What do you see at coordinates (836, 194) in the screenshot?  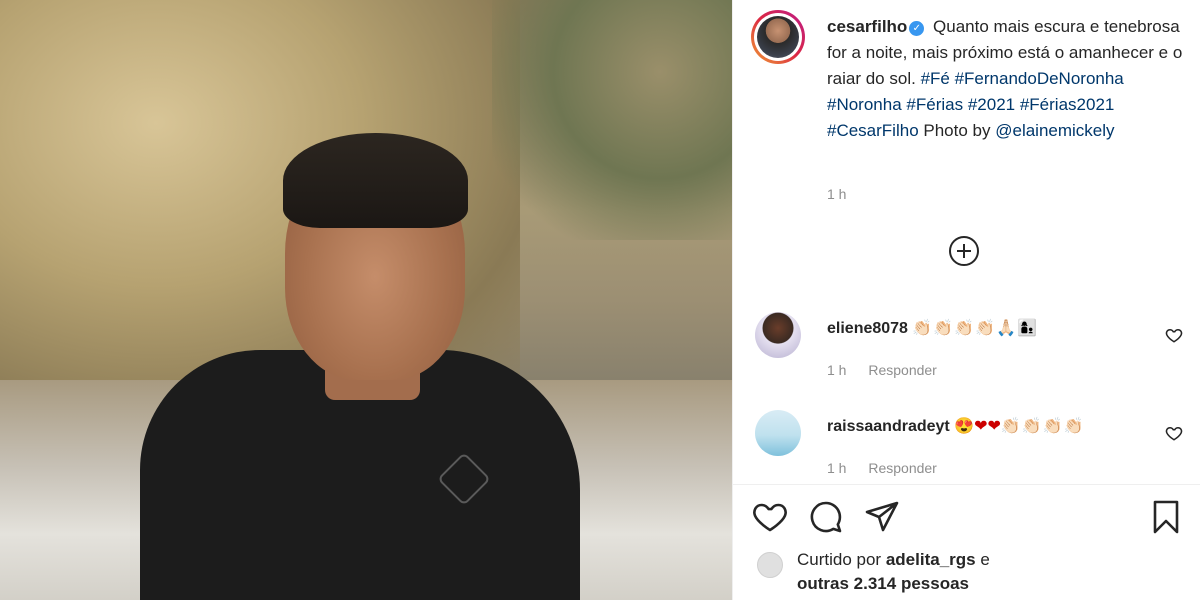 I see `post-timestamp: 1 h` at bounding box center [836, 194].